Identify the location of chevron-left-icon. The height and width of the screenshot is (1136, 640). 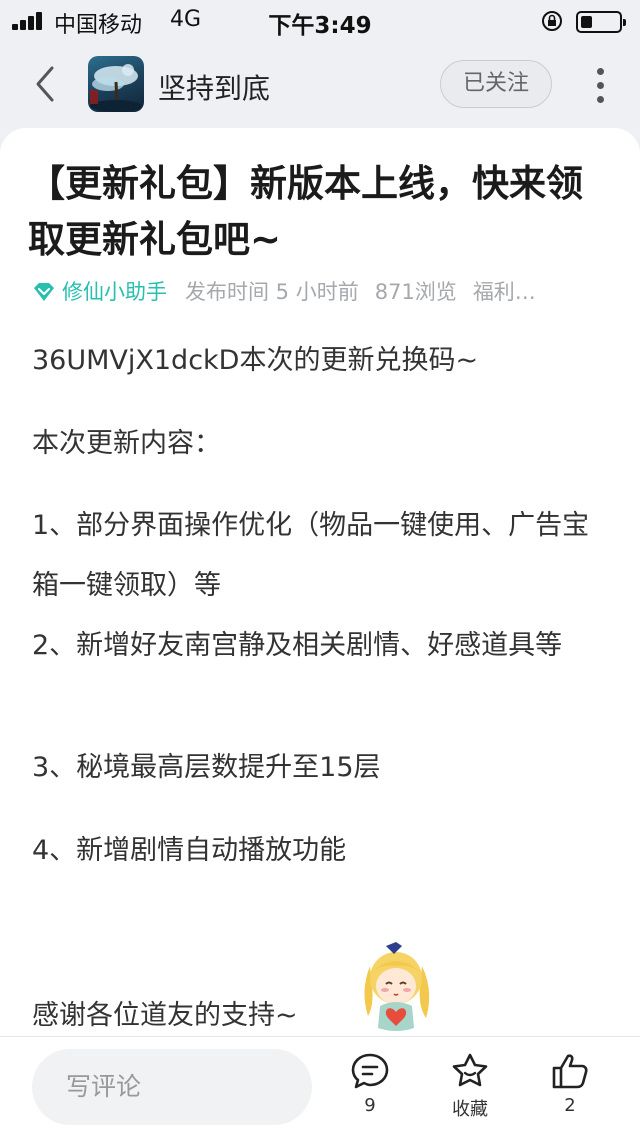
(45, 84).